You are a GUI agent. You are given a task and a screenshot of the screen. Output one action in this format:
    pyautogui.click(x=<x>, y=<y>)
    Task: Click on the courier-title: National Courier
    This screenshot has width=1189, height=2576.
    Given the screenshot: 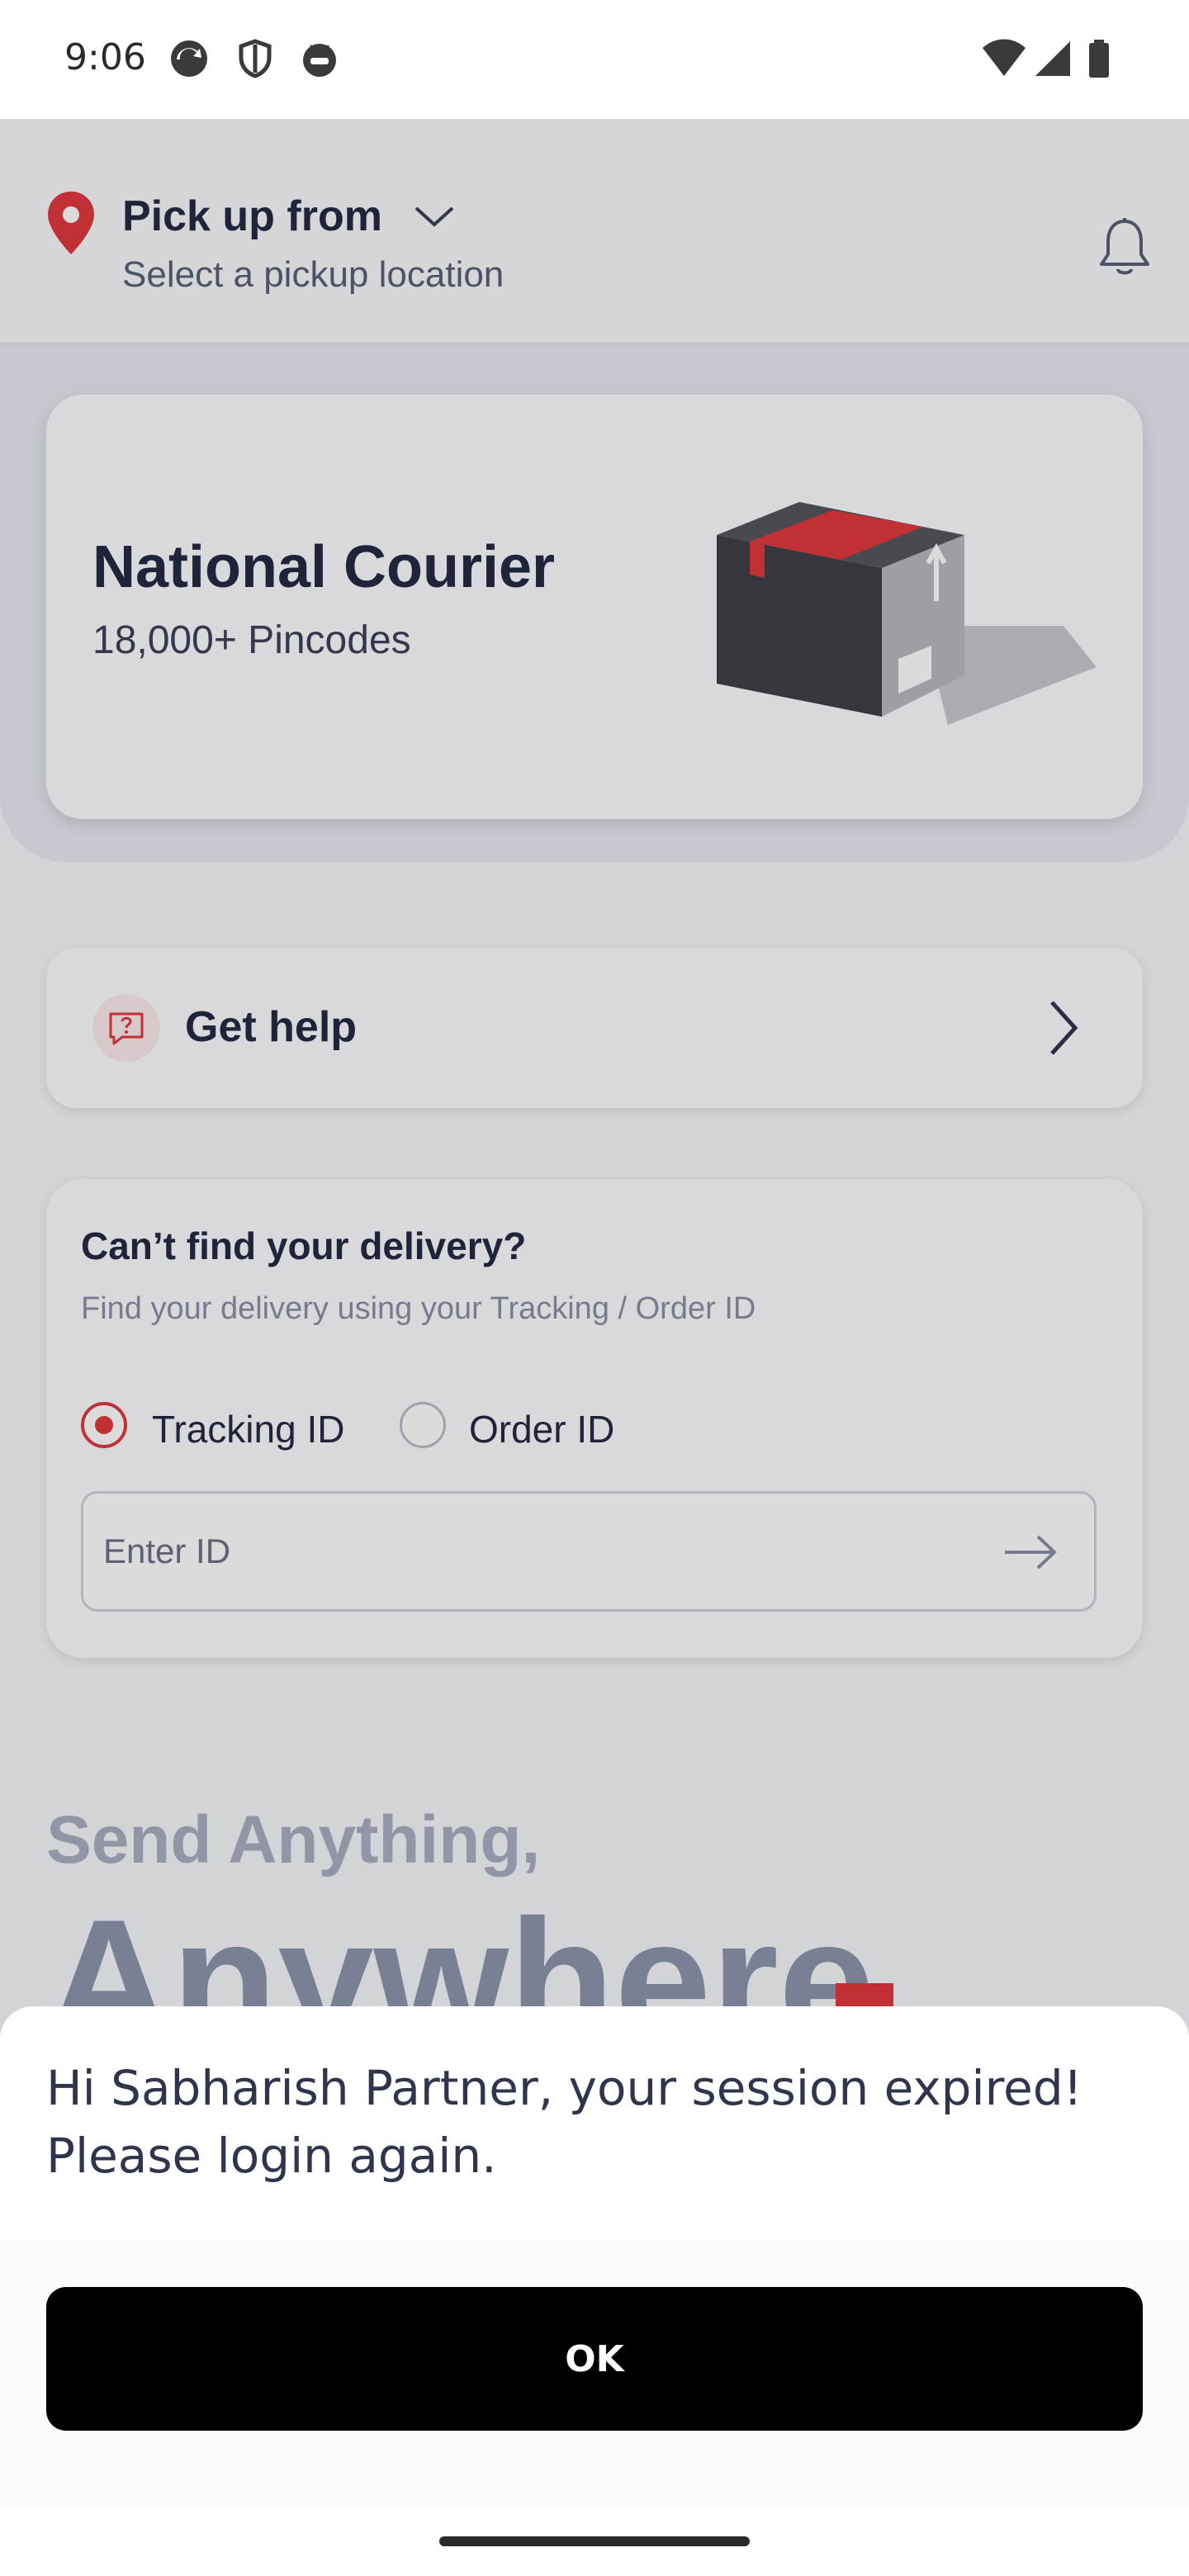 What is the action you would take?
    pyautogui.click(x=324, y=567)
    